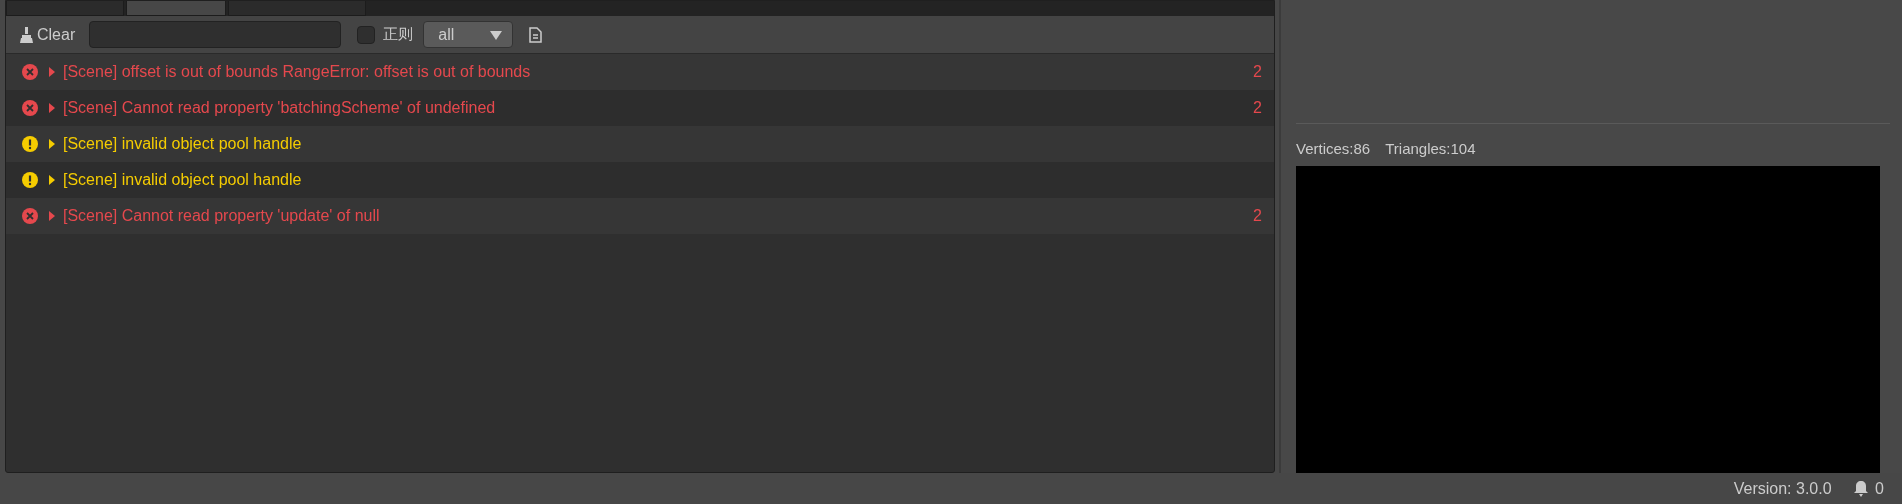 The height and width of the screenshot is (504, 1902). Describe the element at coordinates (366, 34) in the screenshot. I see `regex-checkbox` at that location.